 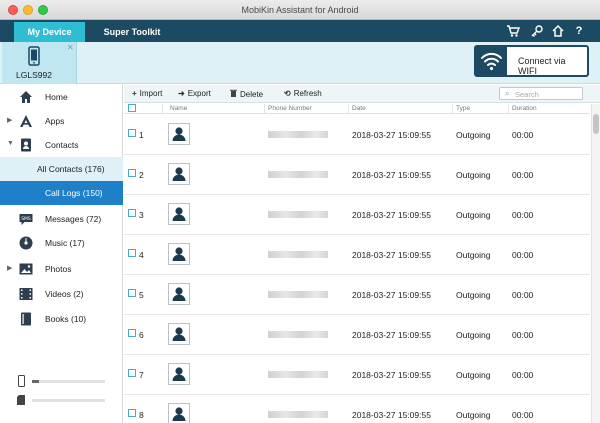 I want to click on table-row: 7 2018-03-27 15:09:55 Outgoing 00:00, so click(x=357, y=375).